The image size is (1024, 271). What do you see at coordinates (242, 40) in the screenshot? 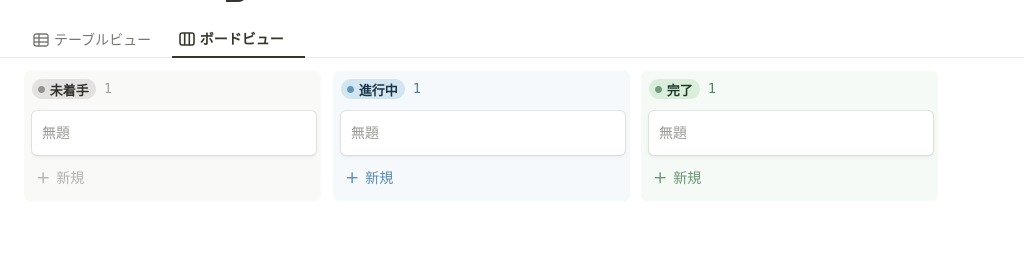
I see `tab-label: ボードビュー` at bounding box center [242, 40].